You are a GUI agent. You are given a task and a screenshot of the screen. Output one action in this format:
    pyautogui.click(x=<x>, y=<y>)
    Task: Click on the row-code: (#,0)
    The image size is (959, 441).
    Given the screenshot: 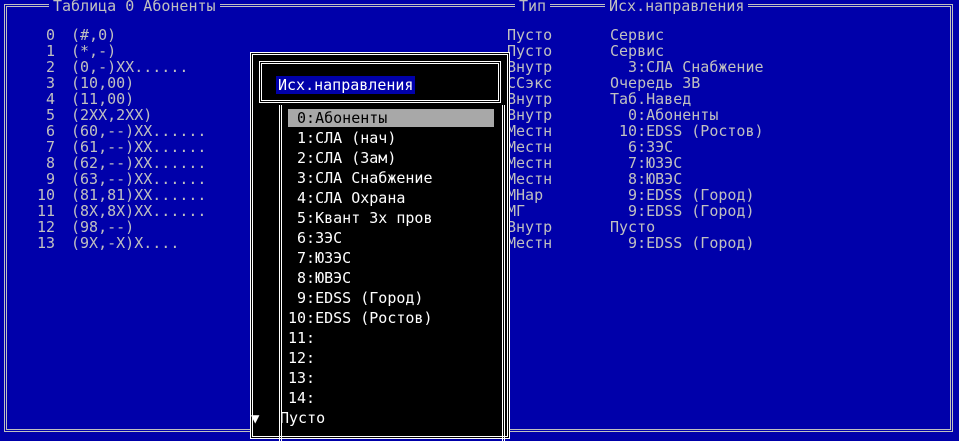 What is the action you would take?
    pyautogui.click(x=94, y=35)
    